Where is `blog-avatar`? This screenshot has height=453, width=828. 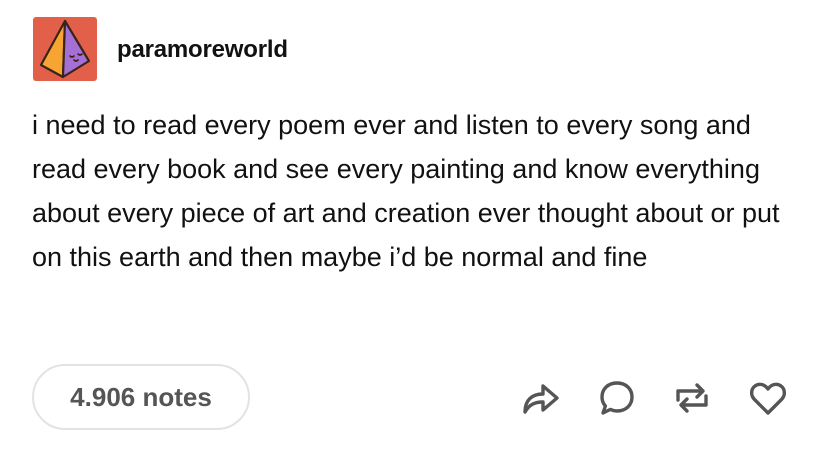
blog-avatar is located at coordinates (65, 49).